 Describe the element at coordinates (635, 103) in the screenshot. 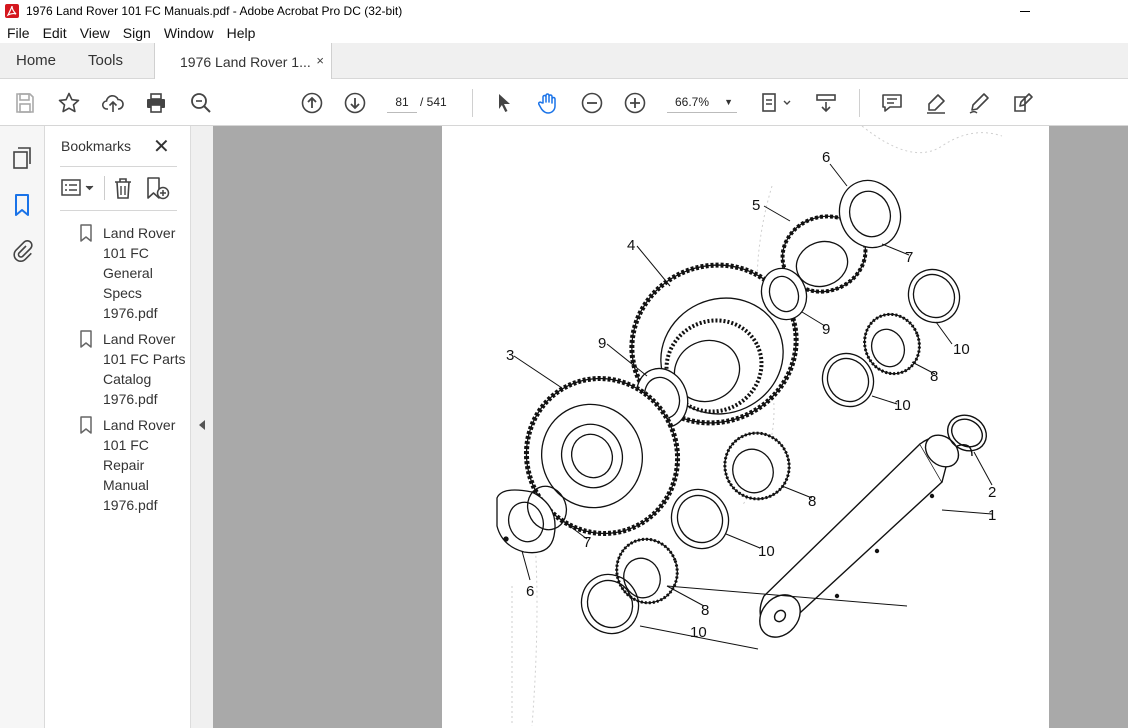

I see `zoom-in-icon` at that location.